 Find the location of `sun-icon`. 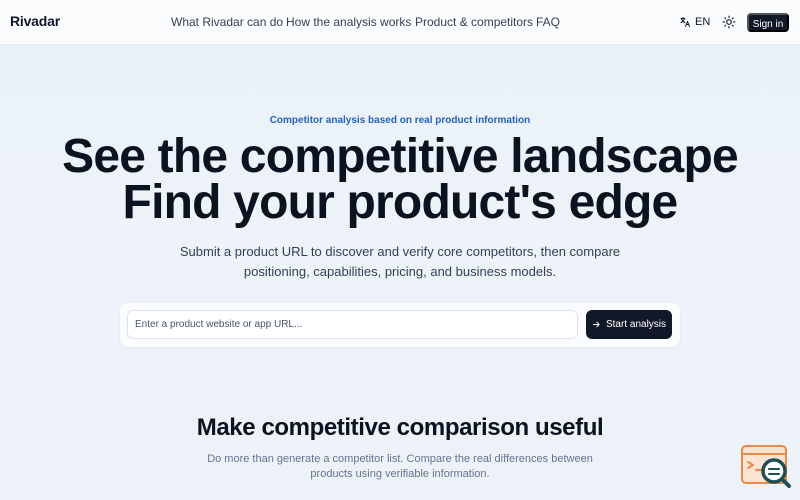

sun-icon is located at coordinates (729, 22).